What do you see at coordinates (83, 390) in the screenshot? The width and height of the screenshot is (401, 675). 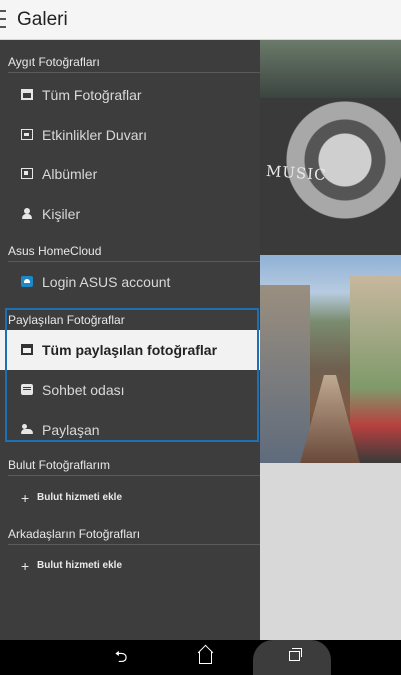 I see `drawer-item-label: Sohbet odası` at bounding box center [83, 390].